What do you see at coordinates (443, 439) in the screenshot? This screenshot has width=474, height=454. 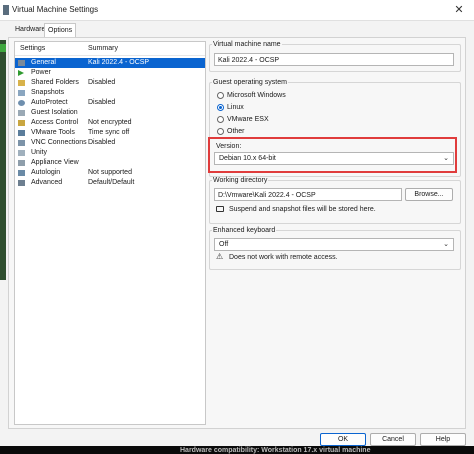 I see `help-button: Help` at bounding box center [443, 439].